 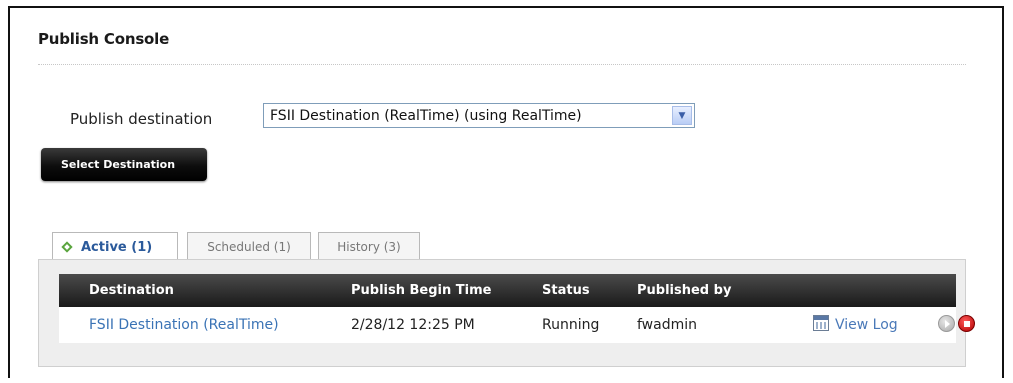 I want to click on page-title: Publish Console, so click(x=104, y=39).